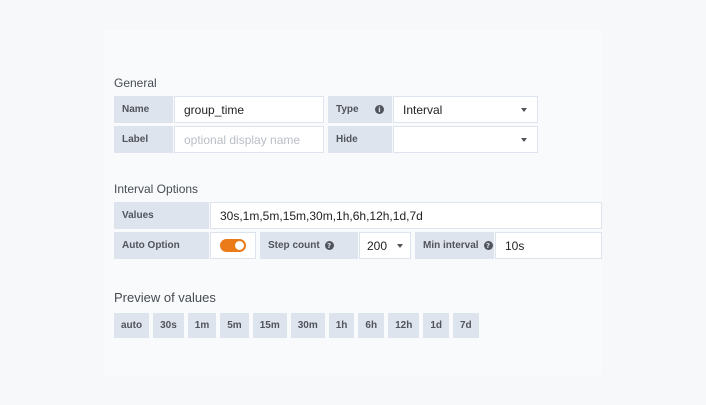 This screenshot has width=706, height=405. I want to click on min-interval-input: 10s, so click(548, 245).